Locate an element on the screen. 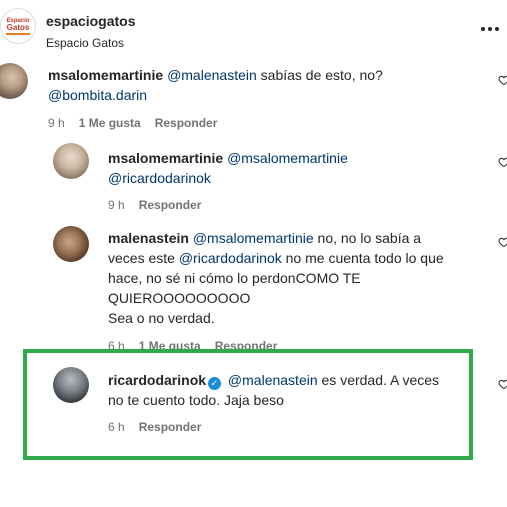 This screenshot has height=507, width=507. account-avatar: Espacio Gatos is located at coordinates (18, 26).